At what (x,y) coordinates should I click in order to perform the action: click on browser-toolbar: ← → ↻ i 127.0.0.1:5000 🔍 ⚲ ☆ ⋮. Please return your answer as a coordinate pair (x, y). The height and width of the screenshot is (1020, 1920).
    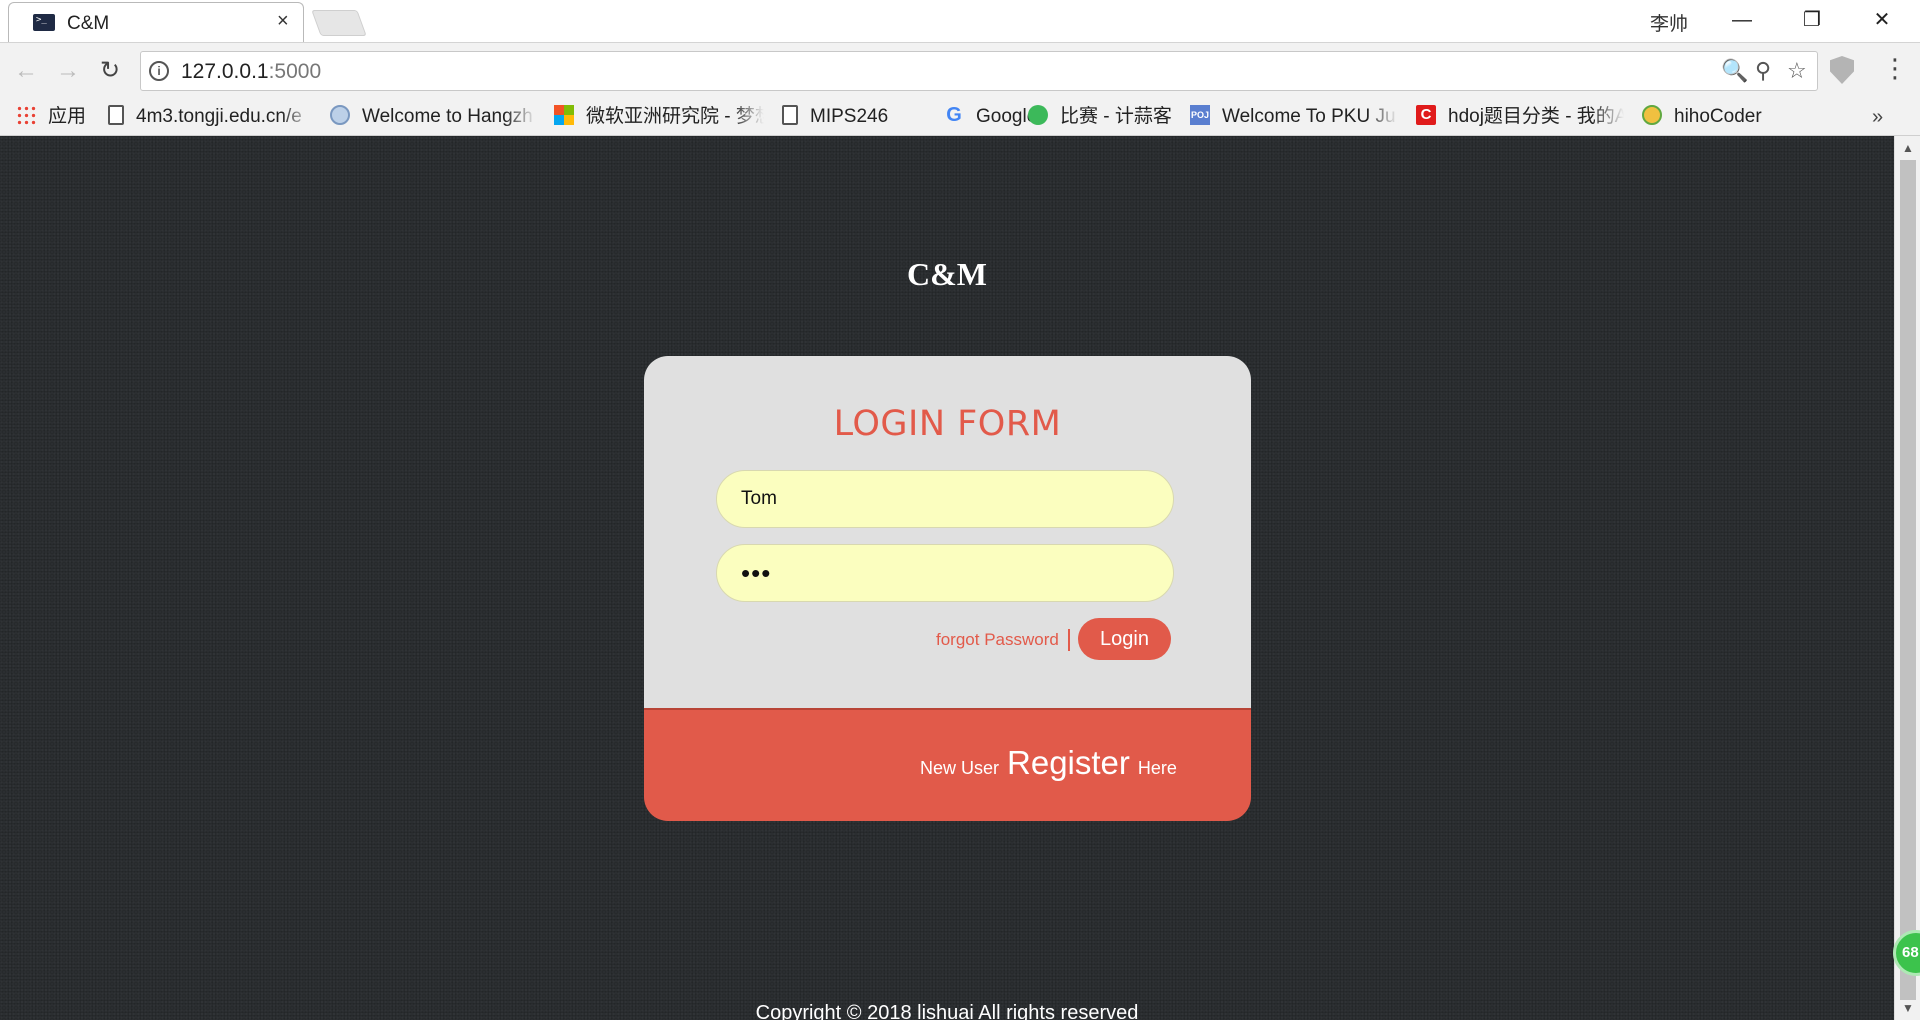
    Looking at the image, I should click on (960, 70).